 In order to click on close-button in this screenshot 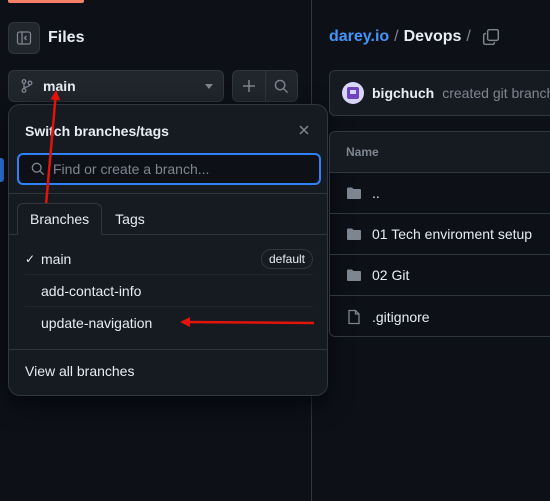, I will do `click(304, 130)`.